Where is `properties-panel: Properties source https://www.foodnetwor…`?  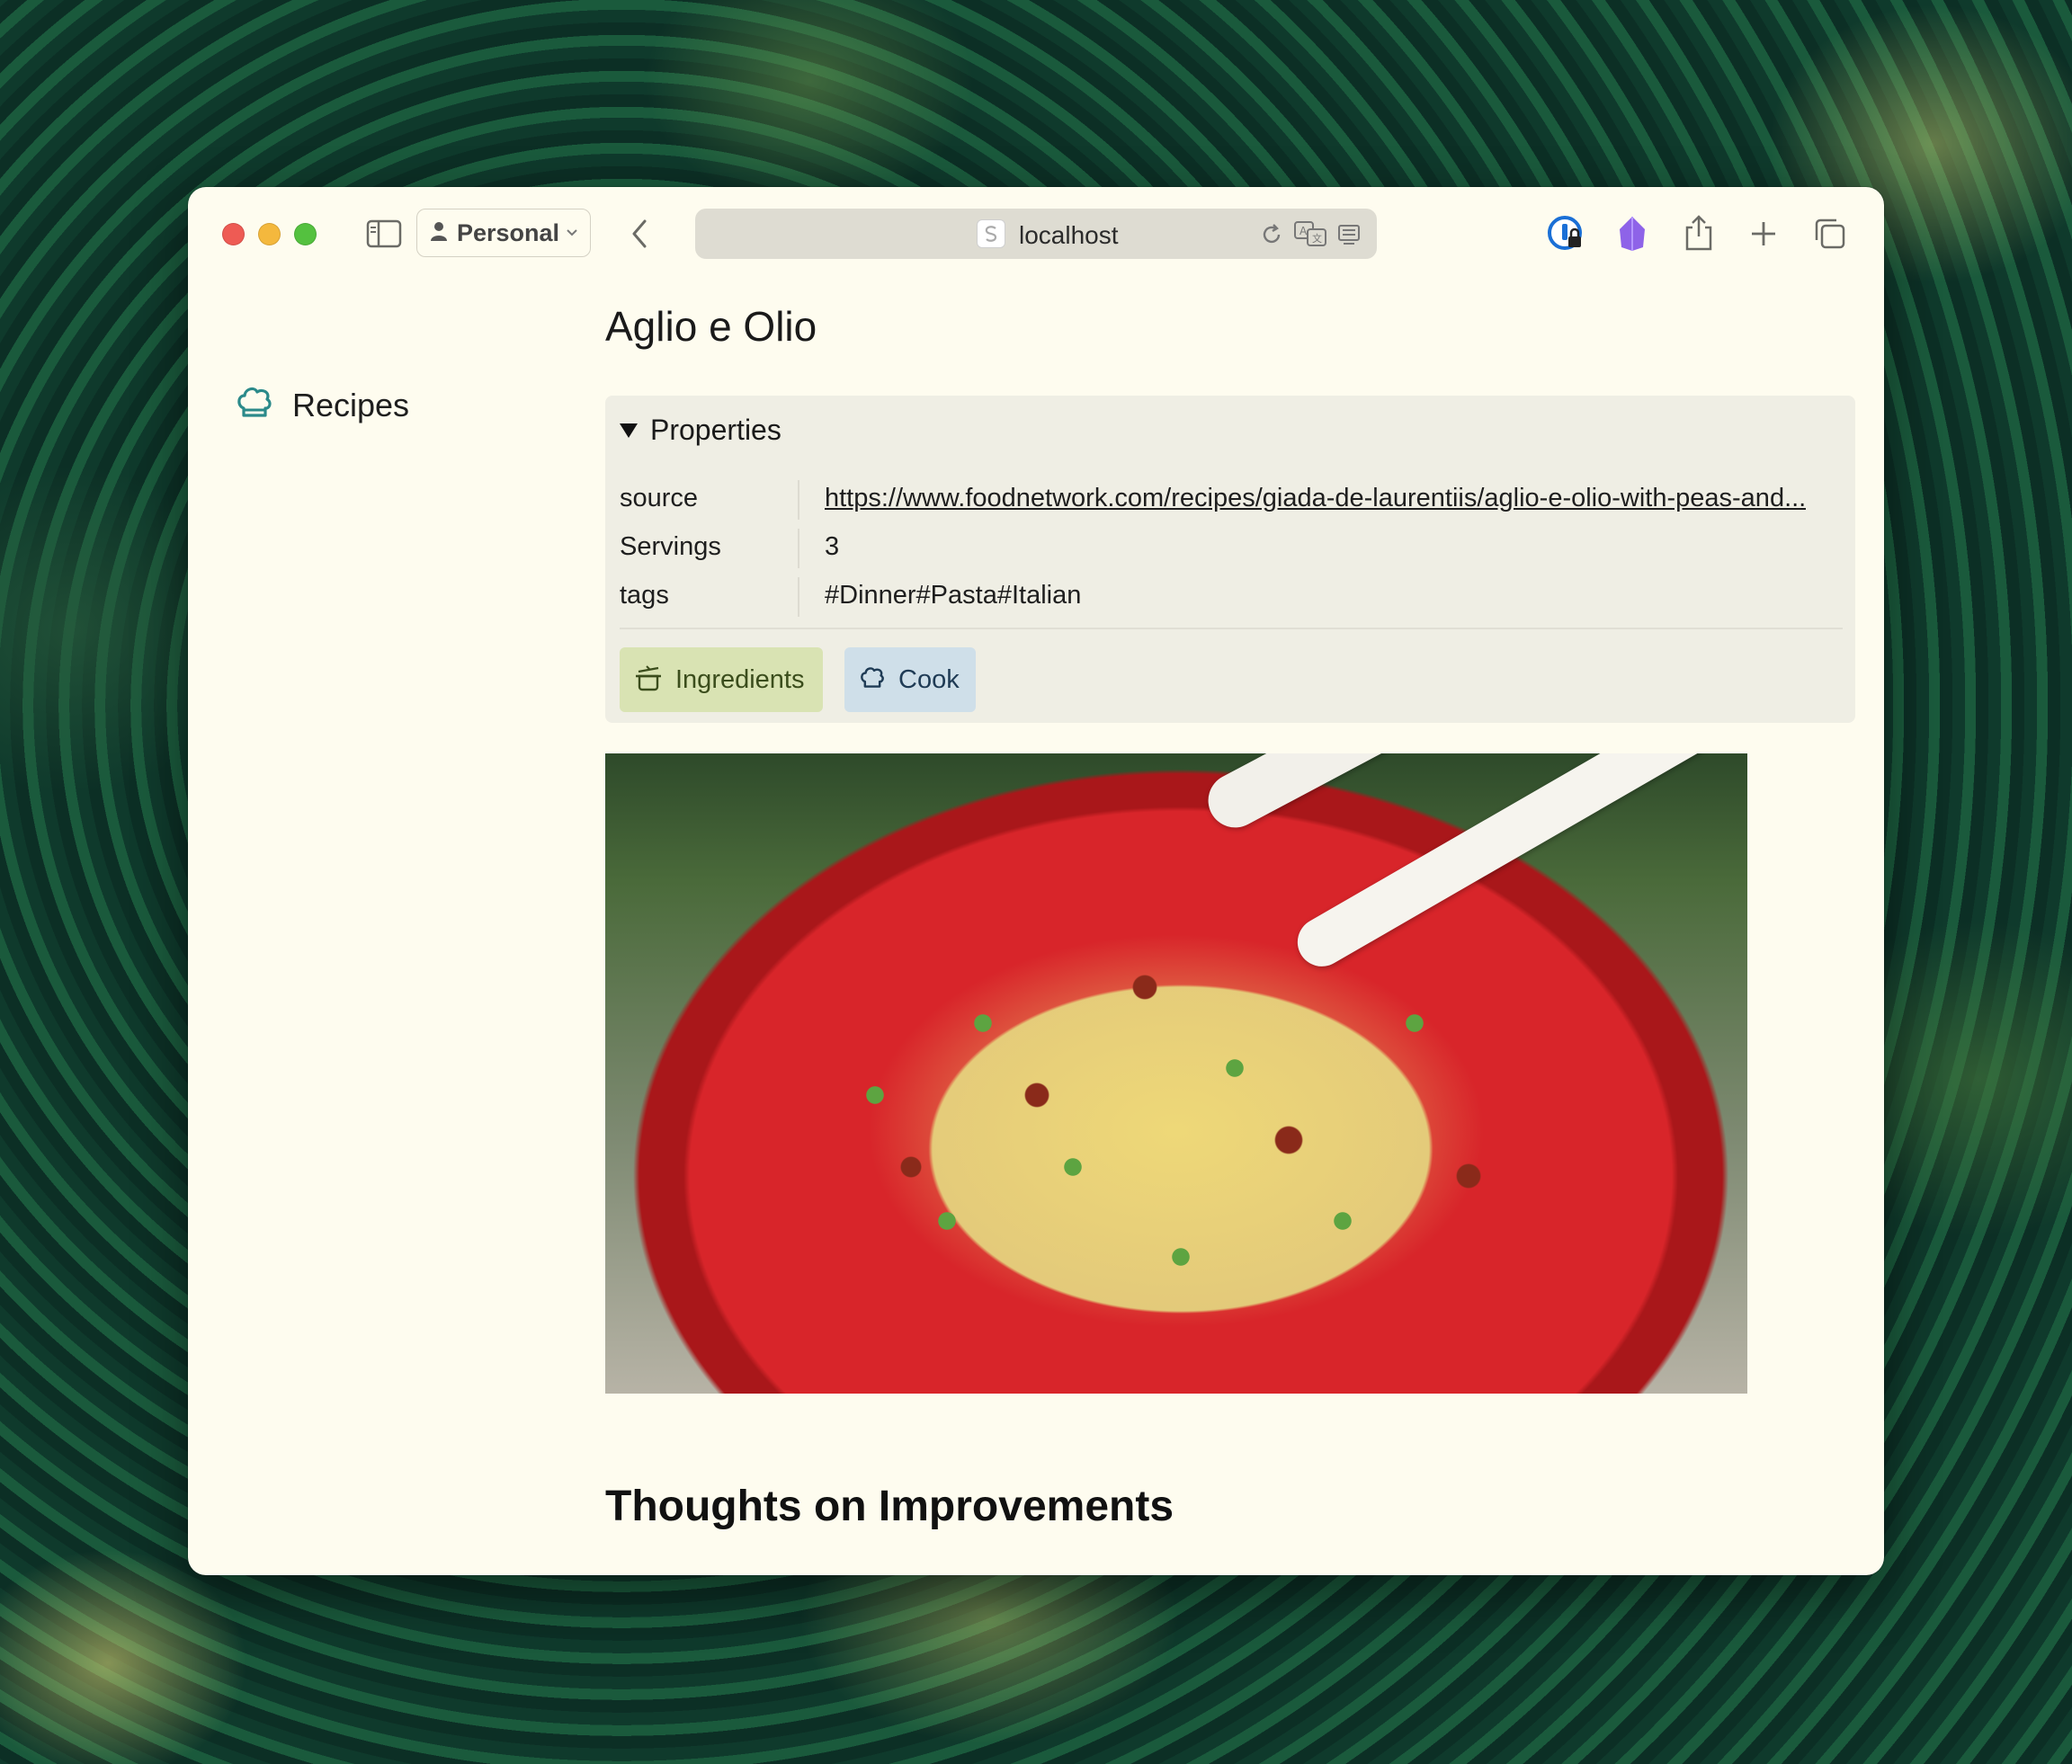
properties-panel: Properties source https://www.foodnetwor… is located at coordinates (1230, 559).